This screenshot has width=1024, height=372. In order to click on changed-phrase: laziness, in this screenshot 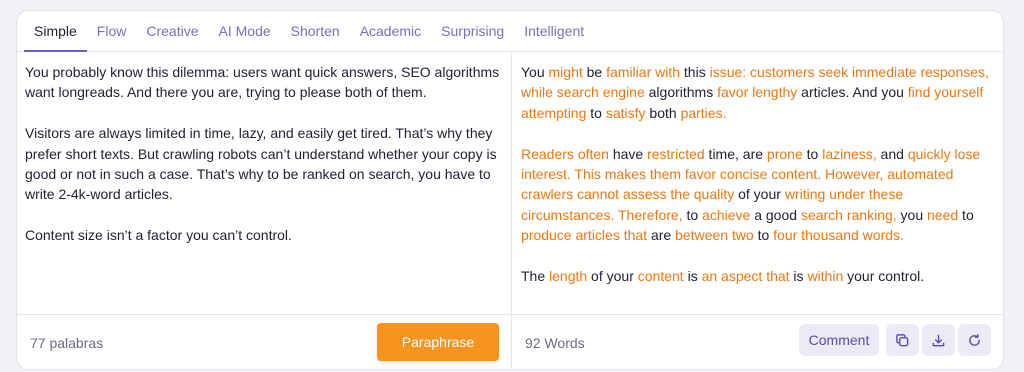, I will do `click(849, 154)`.